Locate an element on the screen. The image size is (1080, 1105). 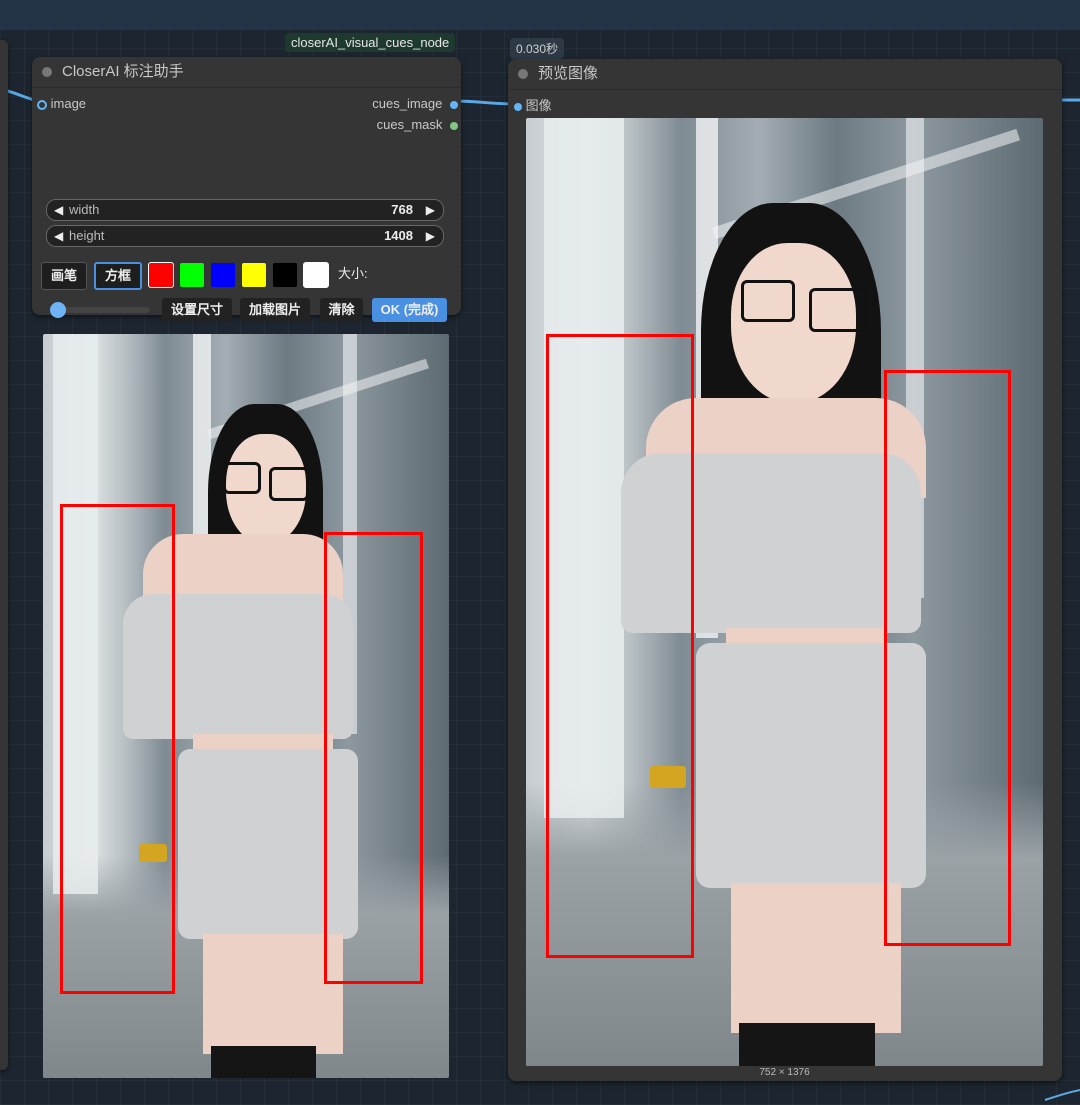
height-number-widget: ◀ height 1408 ▶ is located at coordinates (245, 236).